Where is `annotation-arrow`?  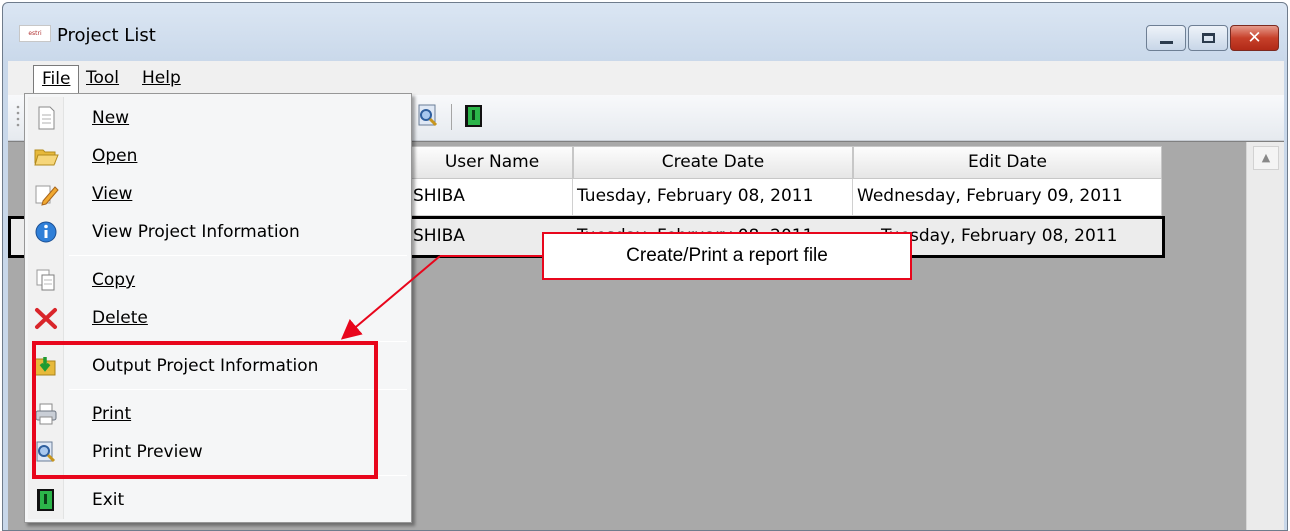 annotation-arrow is located at coordinates (441, 297).